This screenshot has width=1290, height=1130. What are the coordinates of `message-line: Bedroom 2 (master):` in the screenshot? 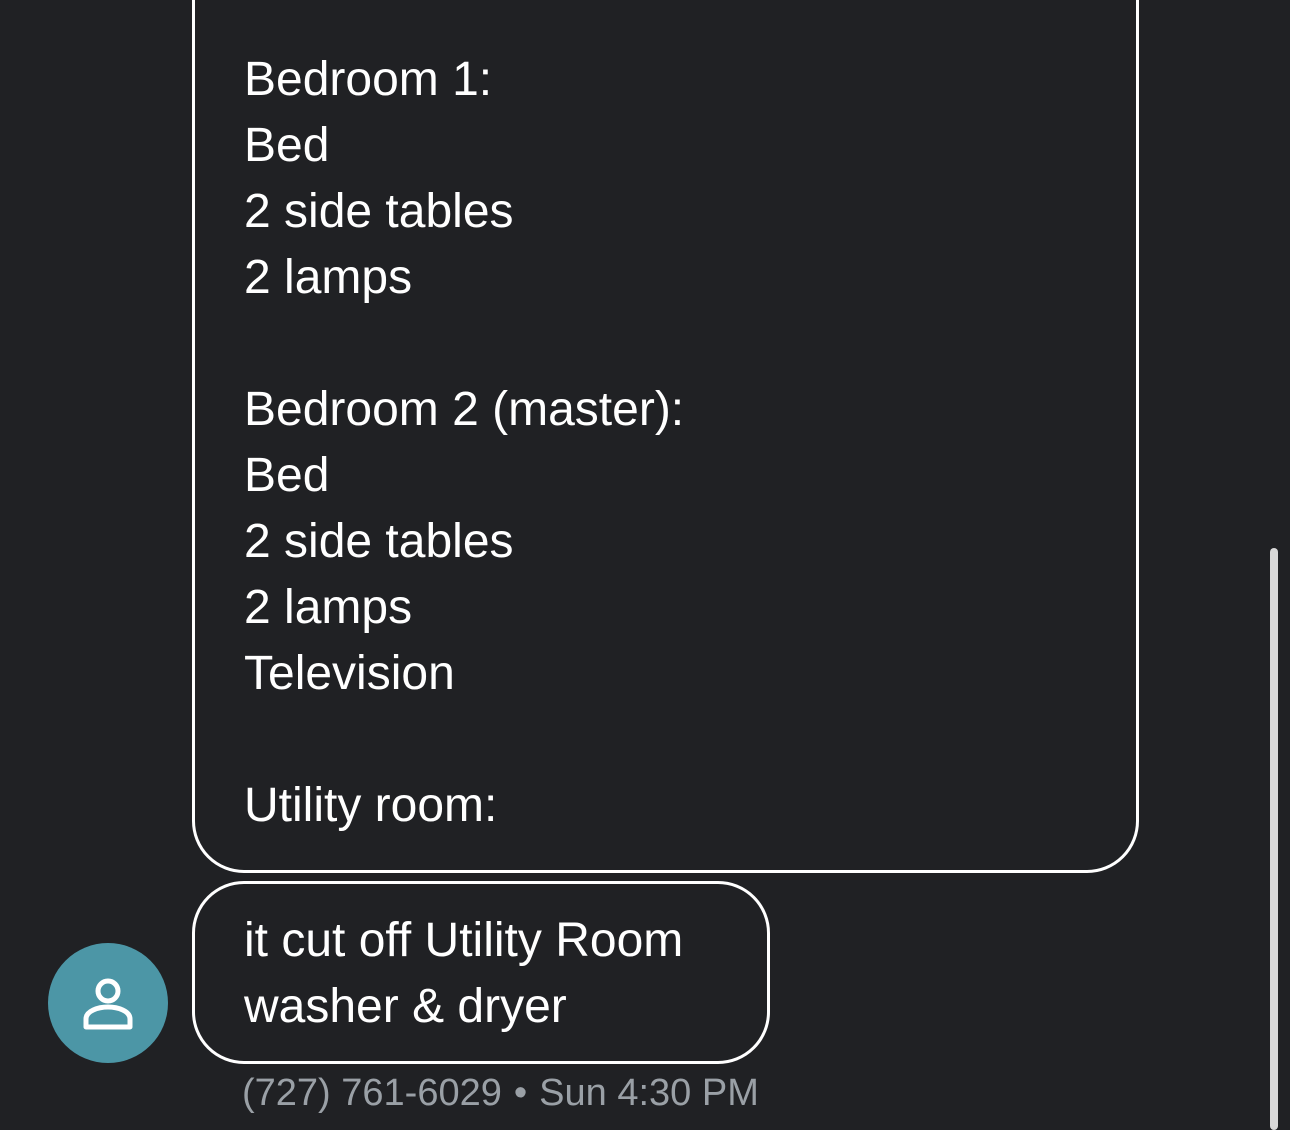 It's located at (464, 409).